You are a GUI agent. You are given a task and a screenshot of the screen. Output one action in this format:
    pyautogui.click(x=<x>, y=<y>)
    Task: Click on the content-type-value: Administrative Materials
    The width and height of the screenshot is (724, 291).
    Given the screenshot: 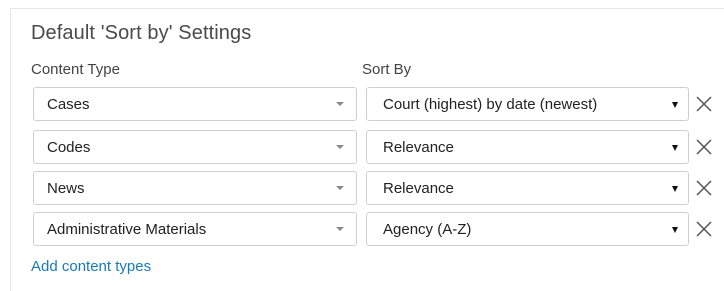 What is the action you would take?
    pyautogui.click(x=127, y=229)
    